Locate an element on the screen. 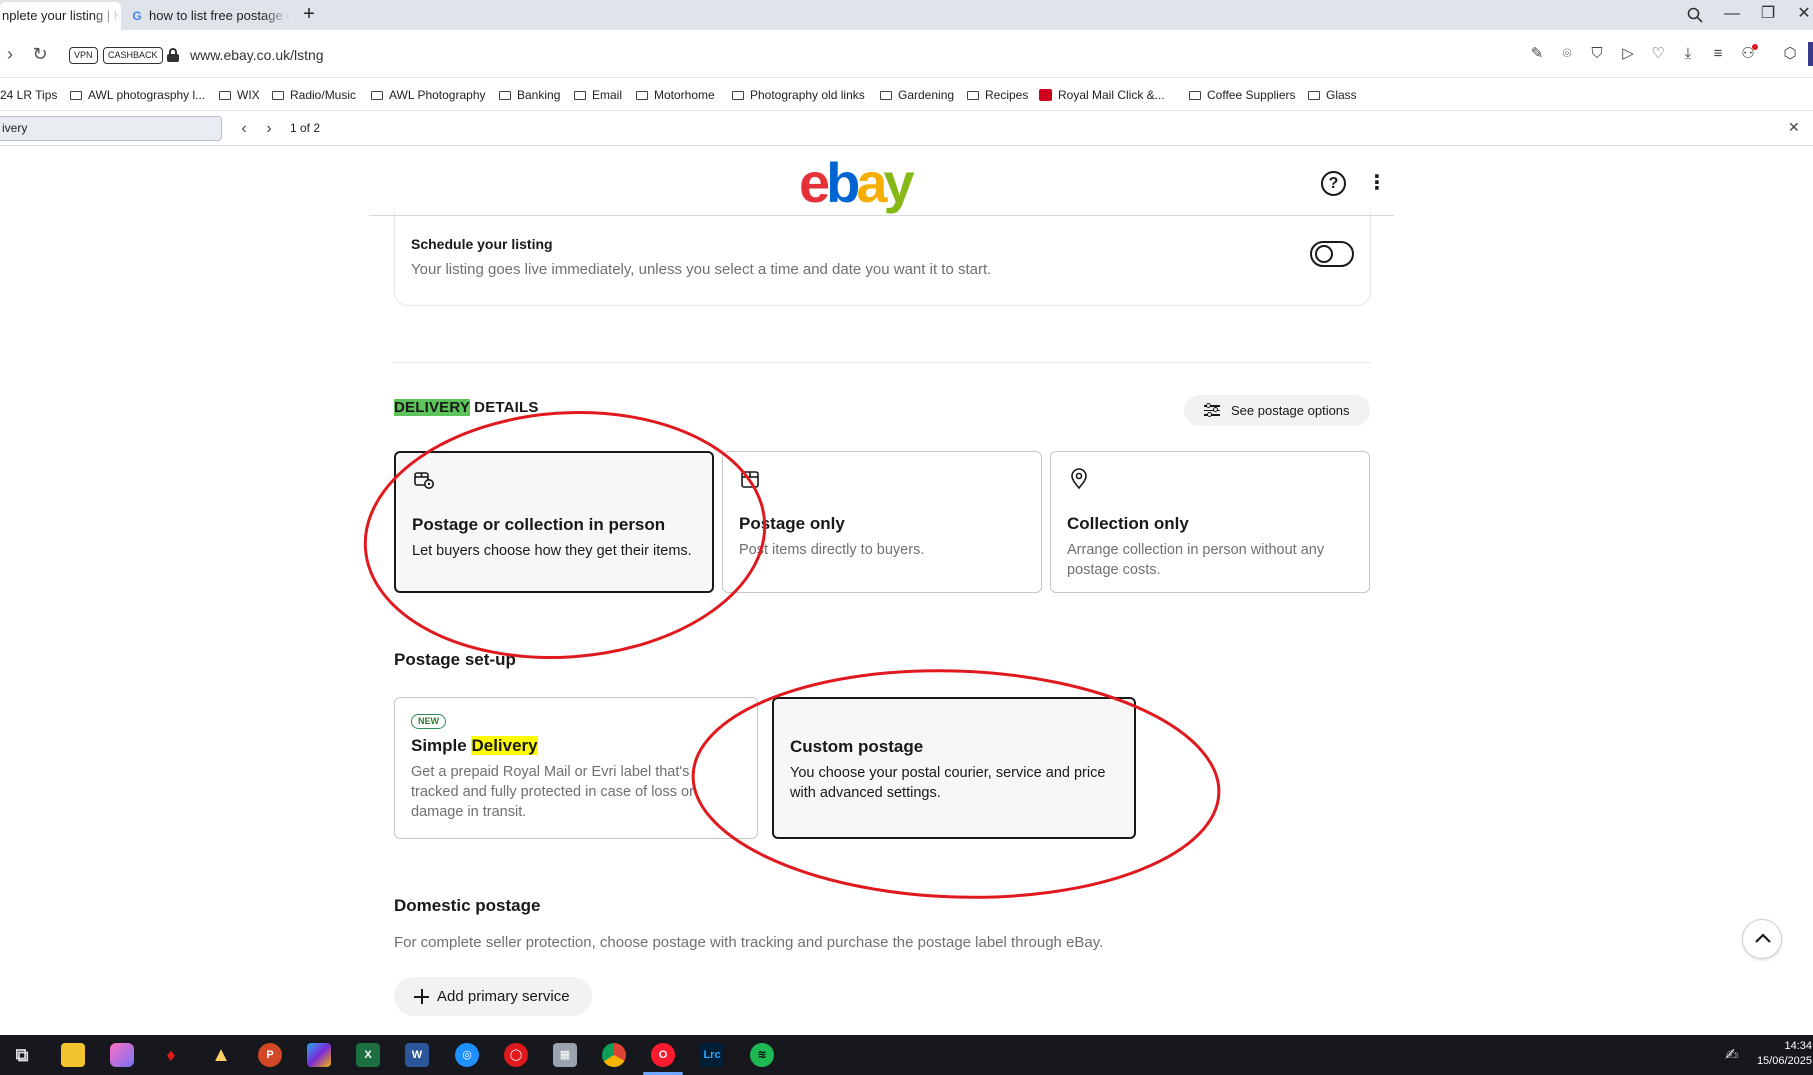  help-icon: ? is located at coordinates (1333, 183).